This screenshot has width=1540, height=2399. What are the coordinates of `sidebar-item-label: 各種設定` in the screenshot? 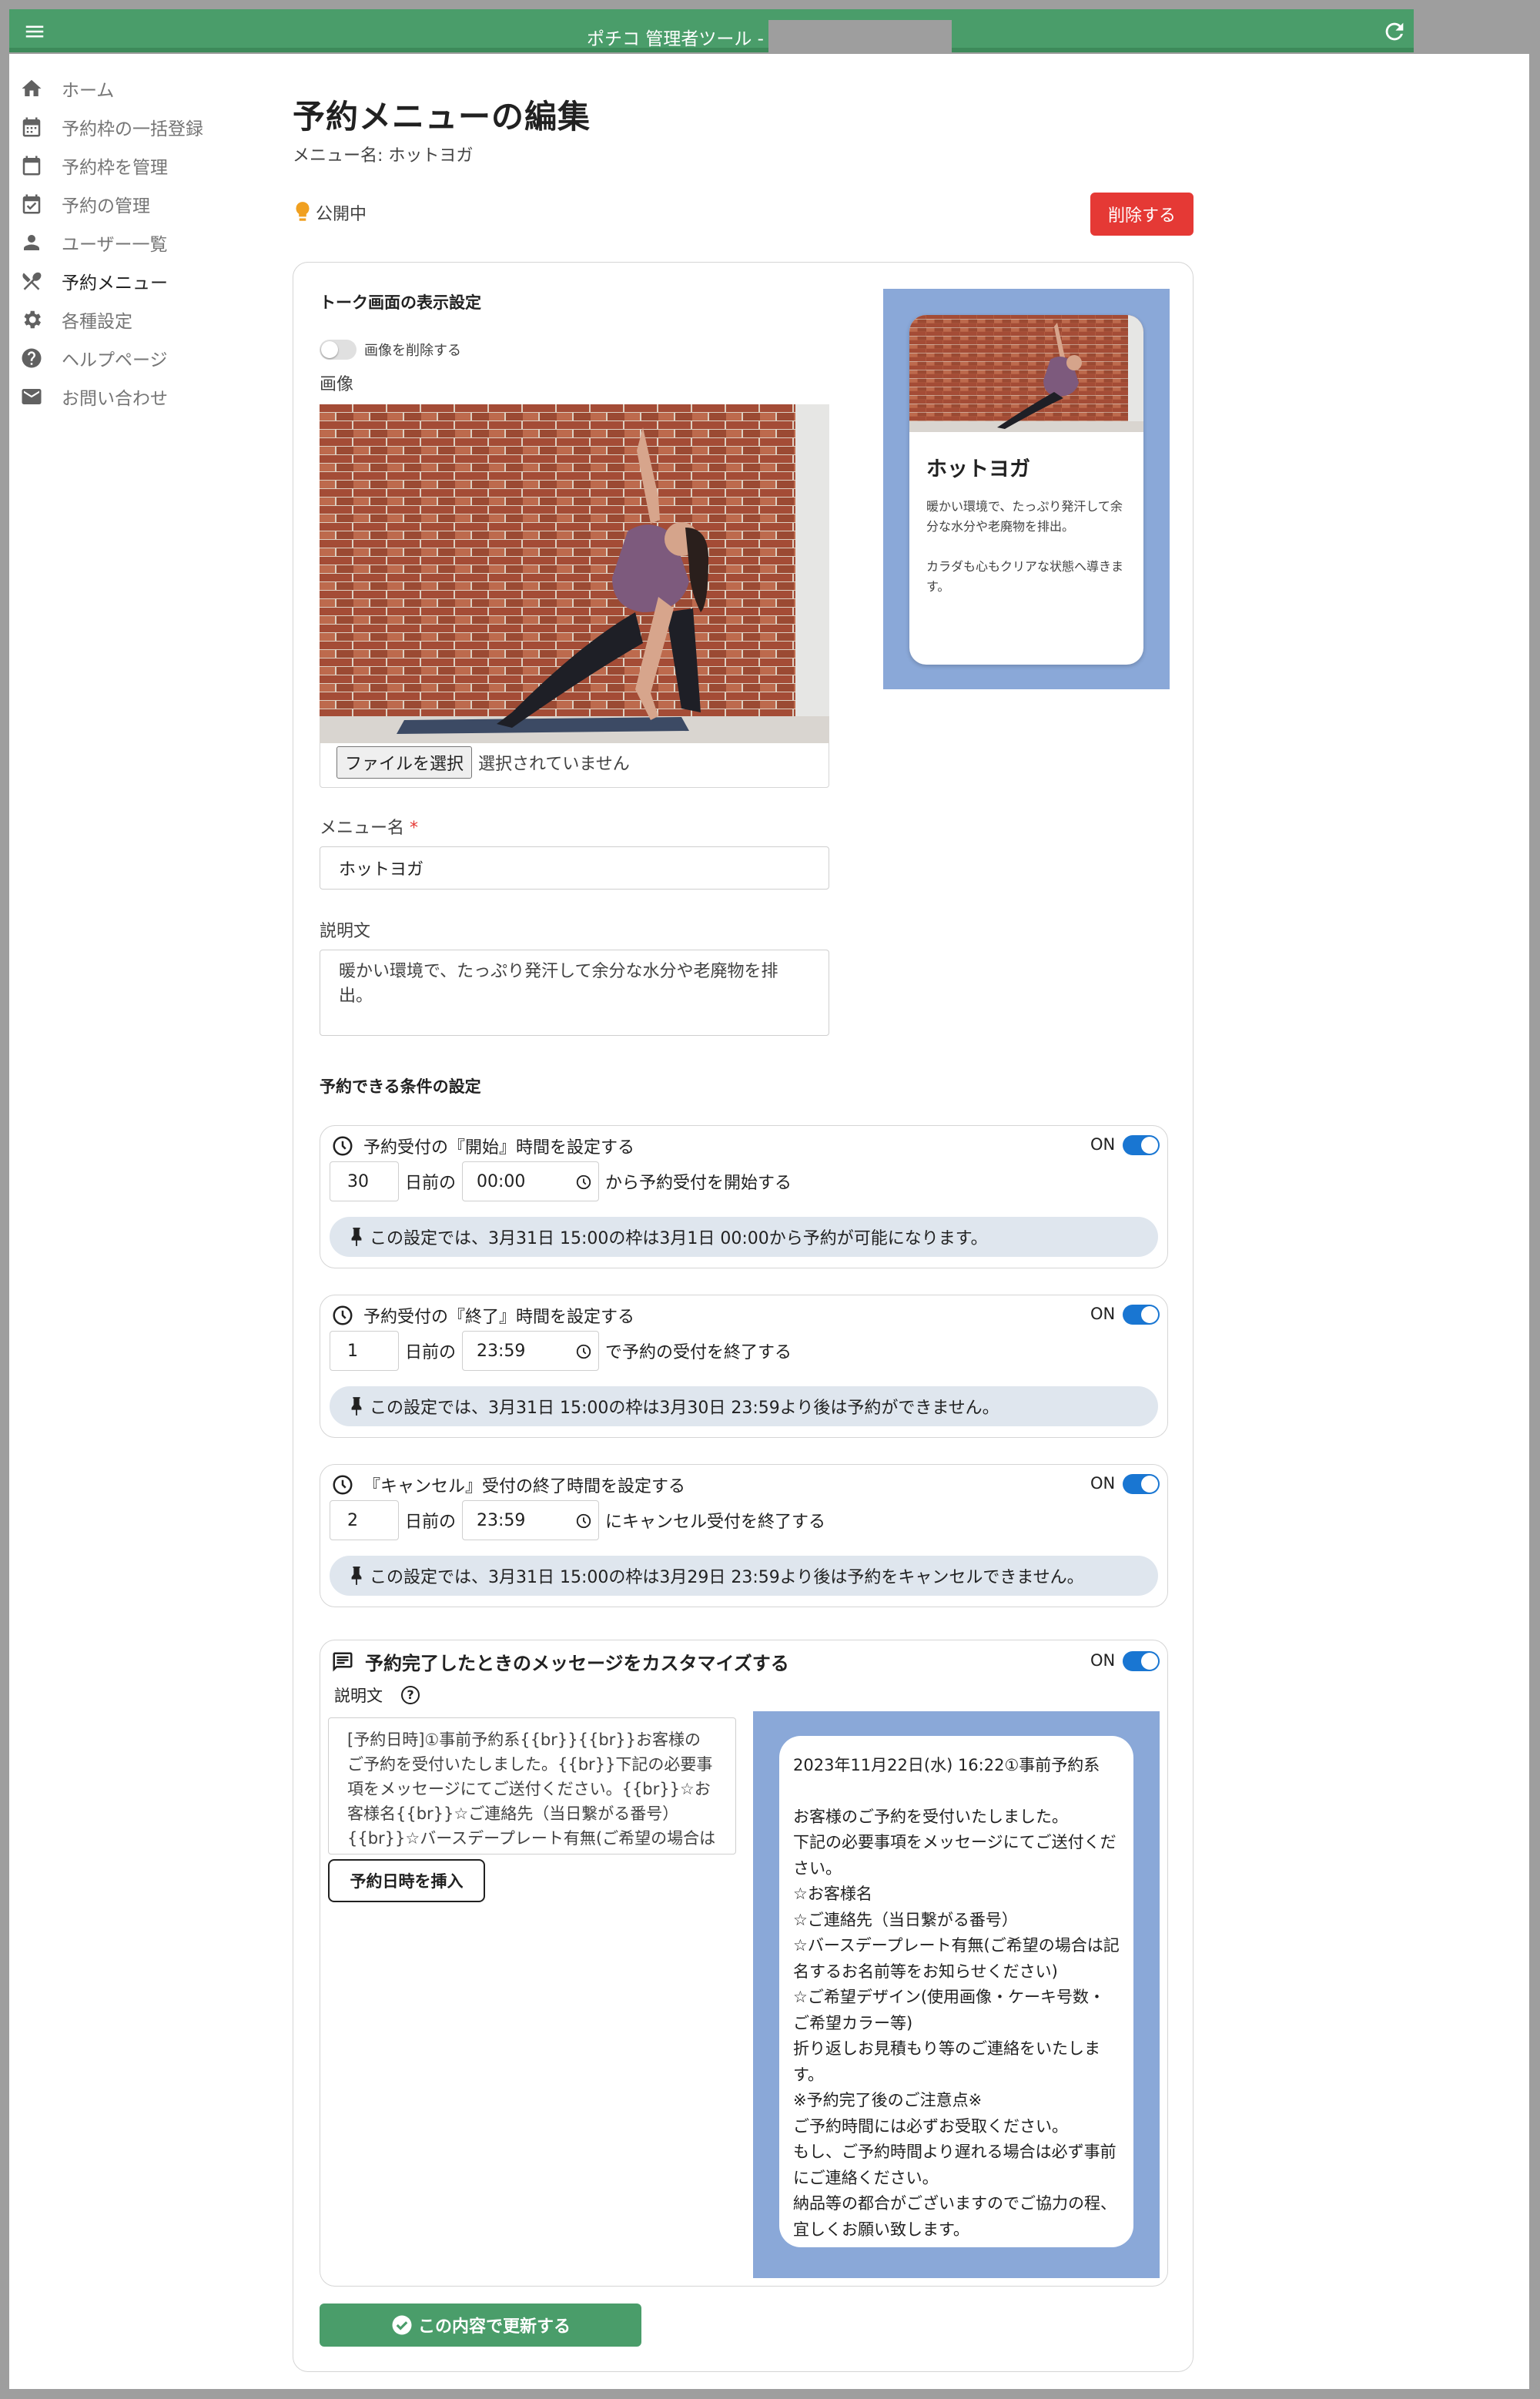 It's located at (97, 322).